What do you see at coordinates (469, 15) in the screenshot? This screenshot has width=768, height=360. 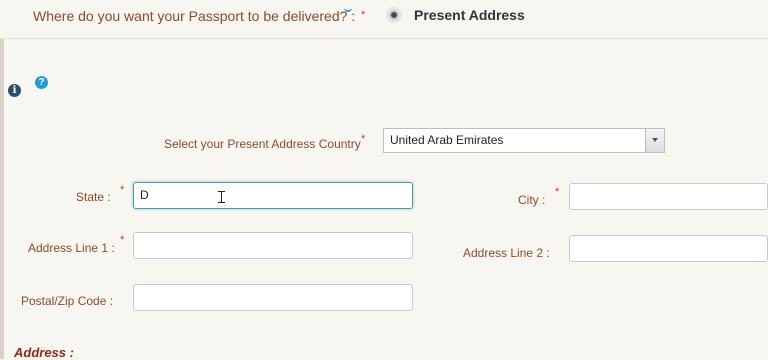 I see `present-address-radio-label: Present Address` at bounding box center [469, 15].